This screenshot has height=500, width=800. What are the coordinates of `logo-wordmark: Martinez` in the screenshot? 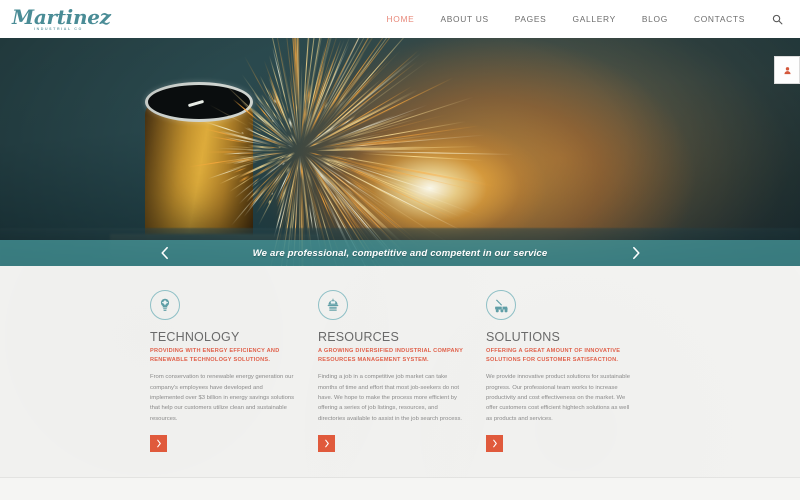 It's located at (61, 16).